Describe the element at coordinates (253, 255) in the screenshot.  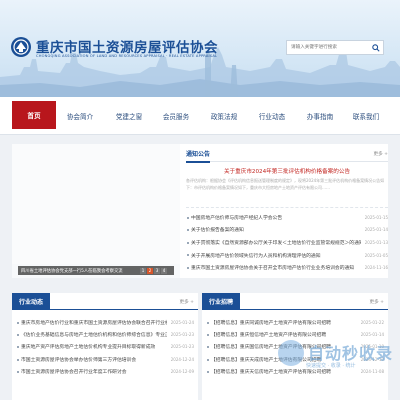
I see `list-item-title: 关于开展房地产估价领域失信行为人员和机构清理评估的通知` at that location.